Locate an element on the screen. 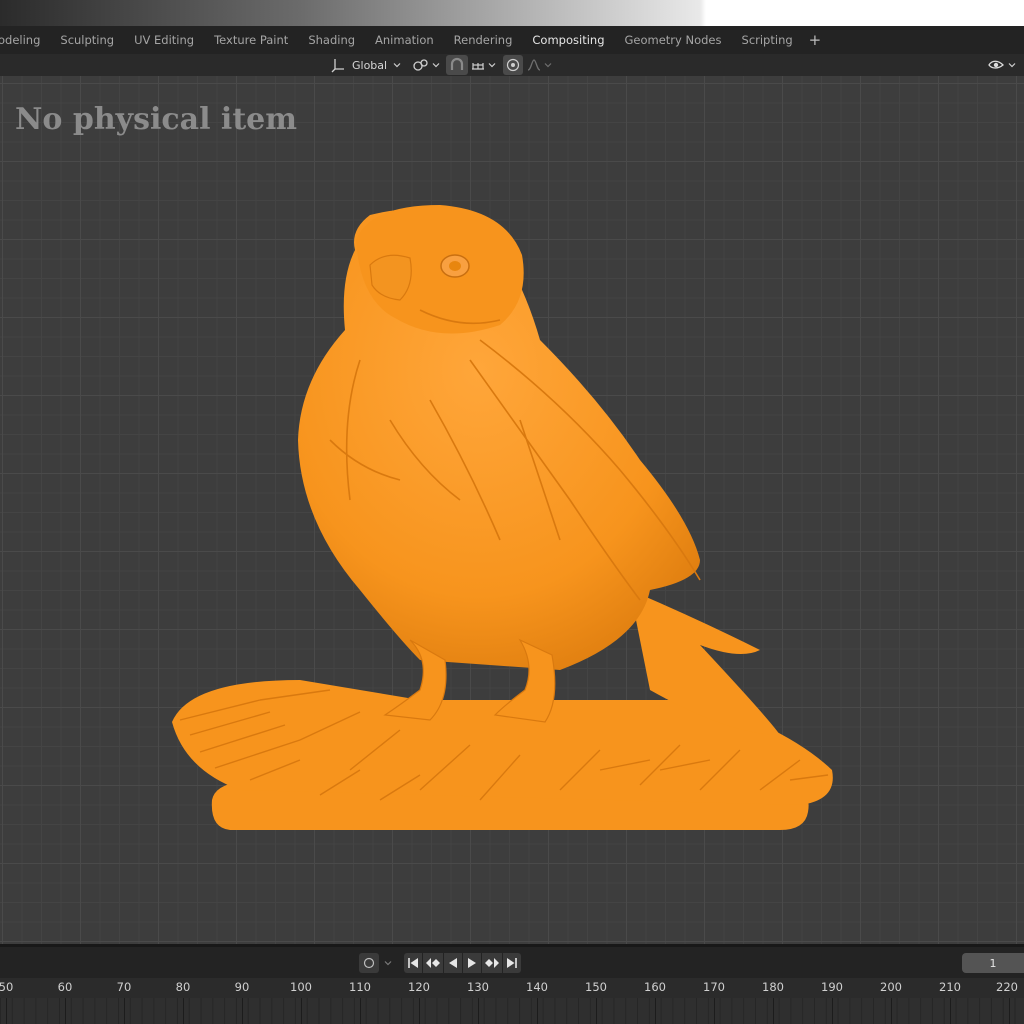 This screenshot has height=1024, width=1024. ruler-label: 80 is located at coordinates (183, 987).